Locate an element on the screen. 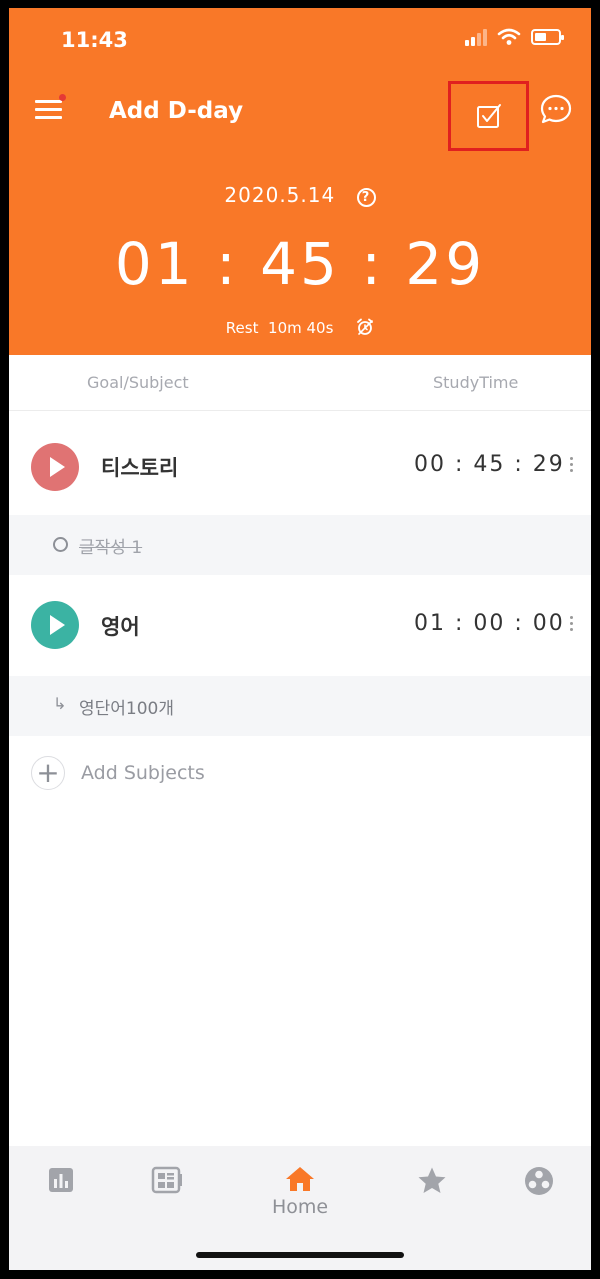  alarm-icon is located at coordinates (365, 327).